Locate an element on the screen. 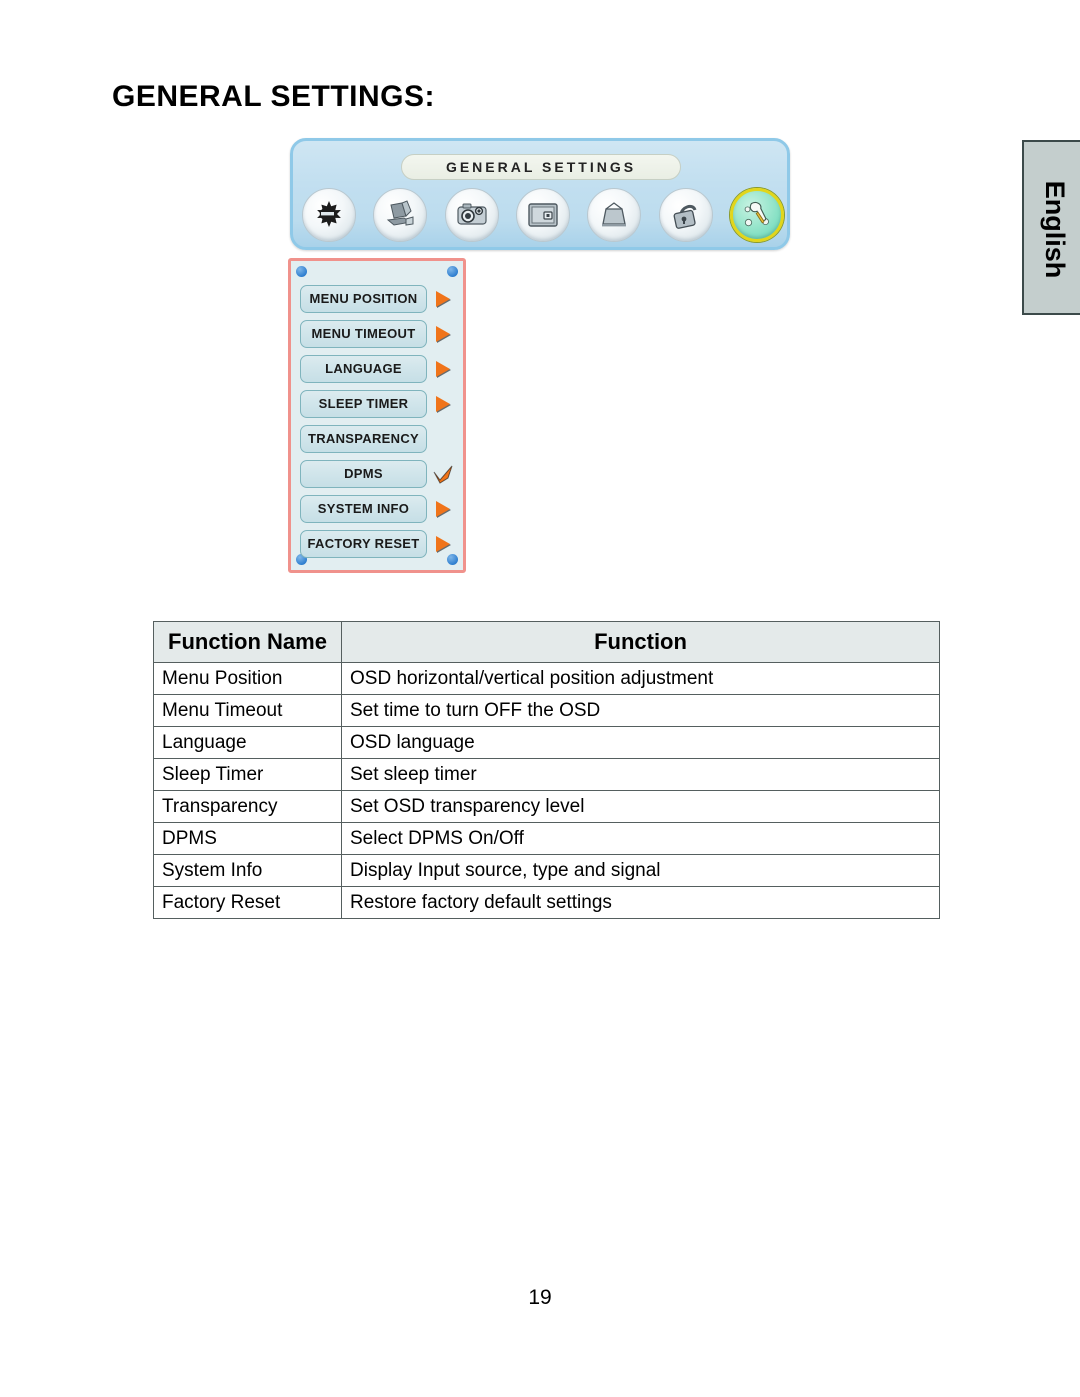 Image resolution: width=1080 pixels, height=1397 pixels. table-row: Menu Timeout Set time to turn OFF the OSD is located at coordinates (546, 710).